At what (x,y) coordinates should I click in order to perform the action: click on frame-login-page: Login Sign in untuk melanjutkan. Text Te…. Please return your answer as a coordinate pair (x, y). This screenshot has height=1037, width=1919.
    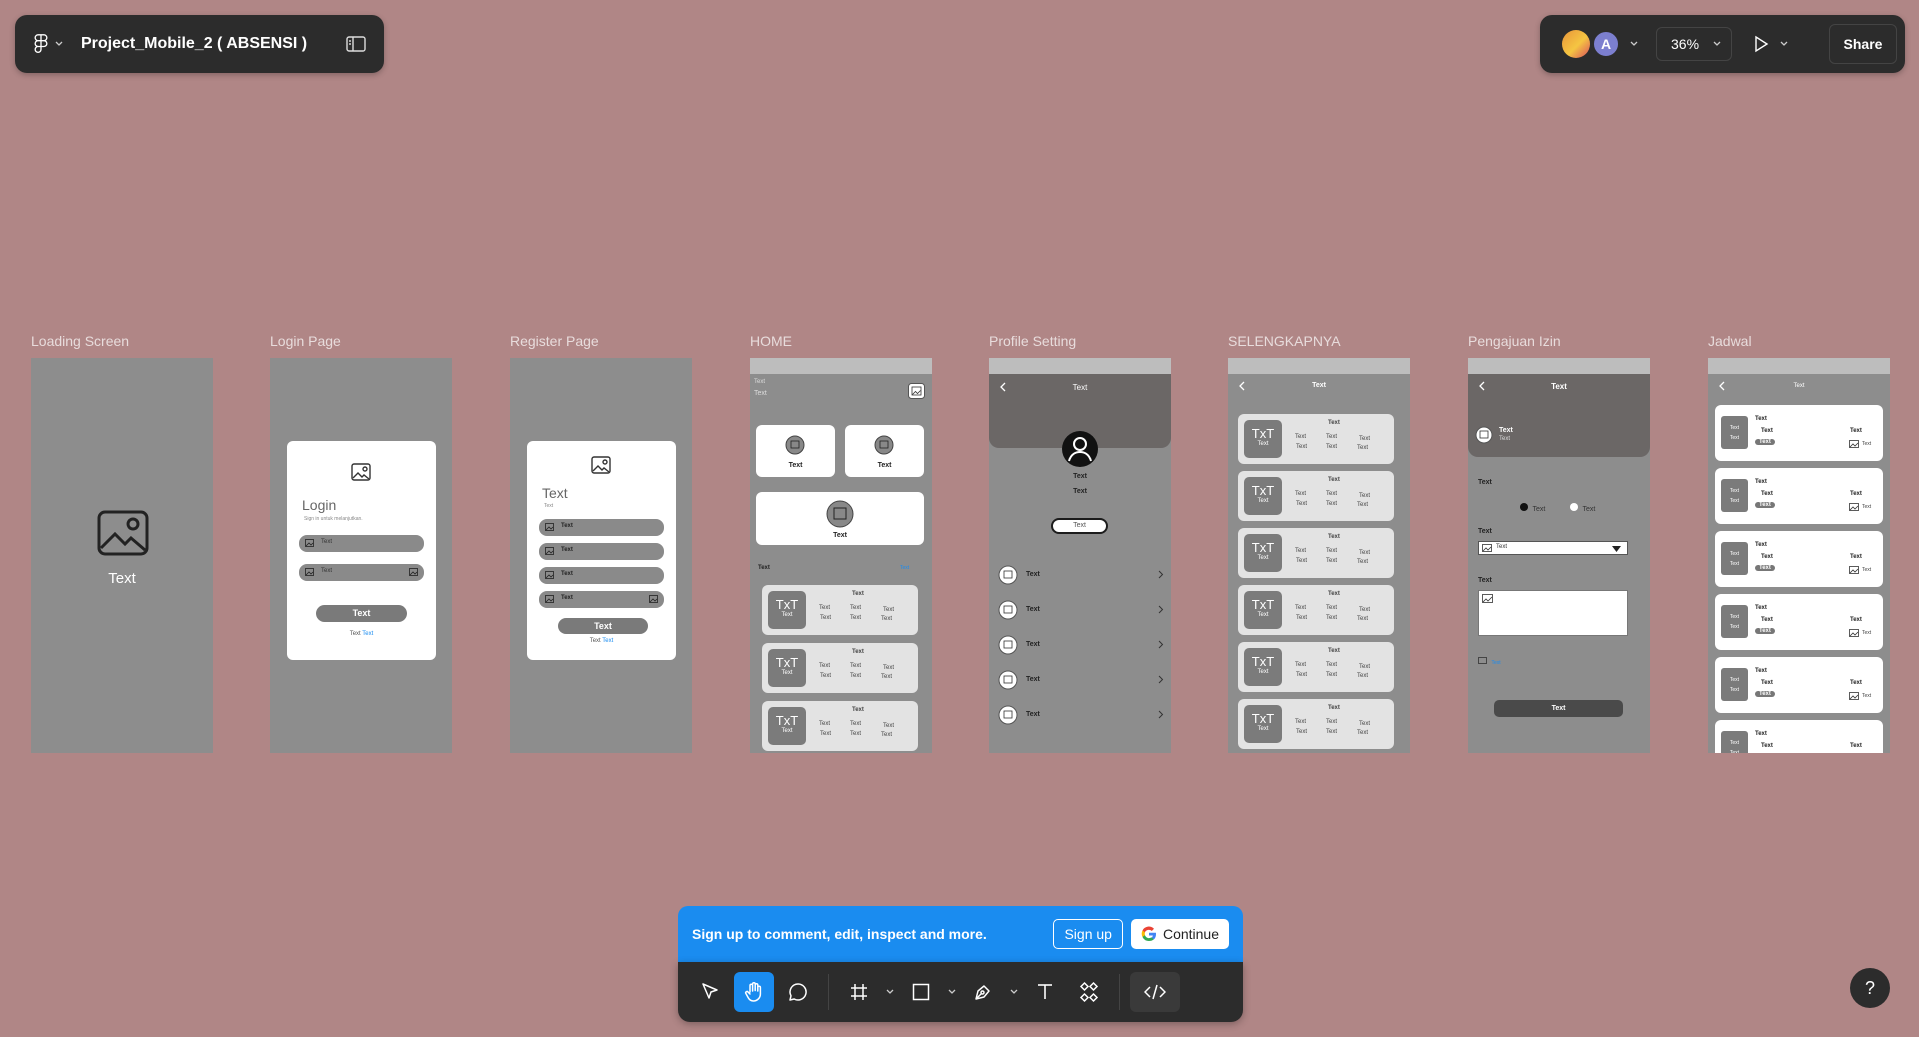
    Looking at the image, I should click on (361, 555).